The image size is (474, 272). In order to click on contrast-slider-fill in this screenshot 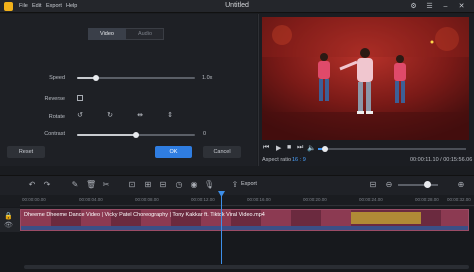, I will do `click(106, 135)`.